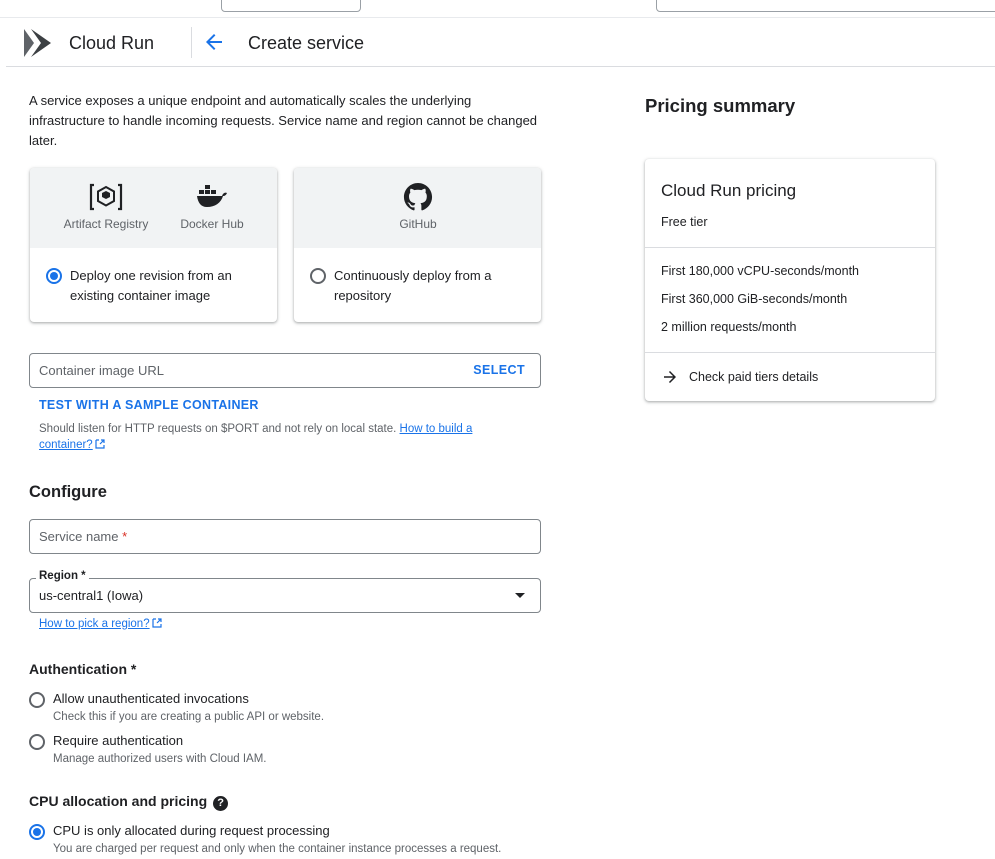 The image size is (995, 859). I want to click on pricing-tier-item: First 180,000 vCPU-seconds/month, so click(760, 271).